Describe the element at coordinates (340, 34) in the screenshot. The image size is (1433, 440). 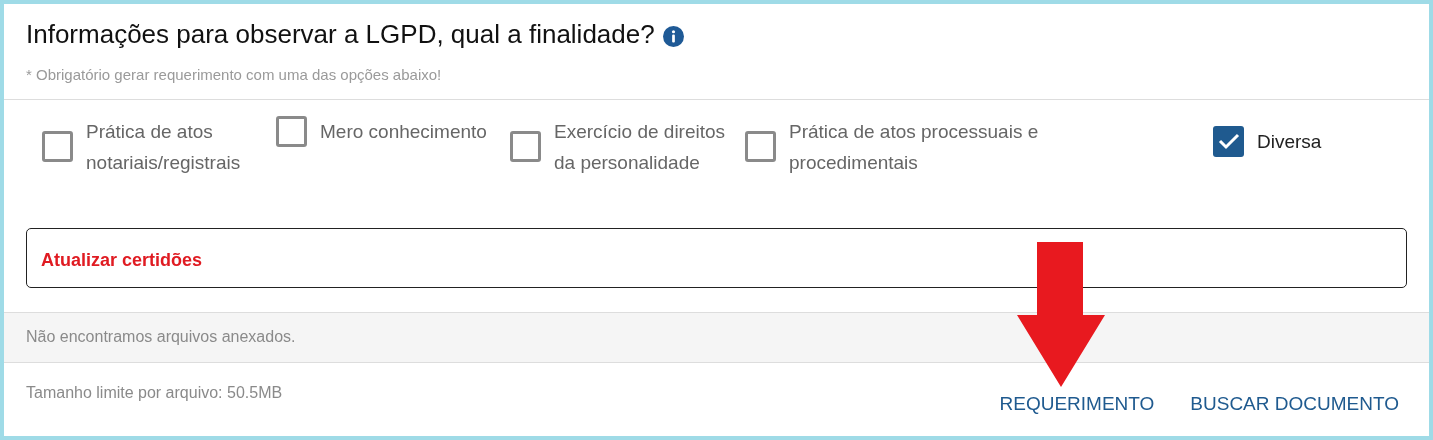
I see `section-title: Informações para observar a LGPD, qual a finalidade?` at that location.